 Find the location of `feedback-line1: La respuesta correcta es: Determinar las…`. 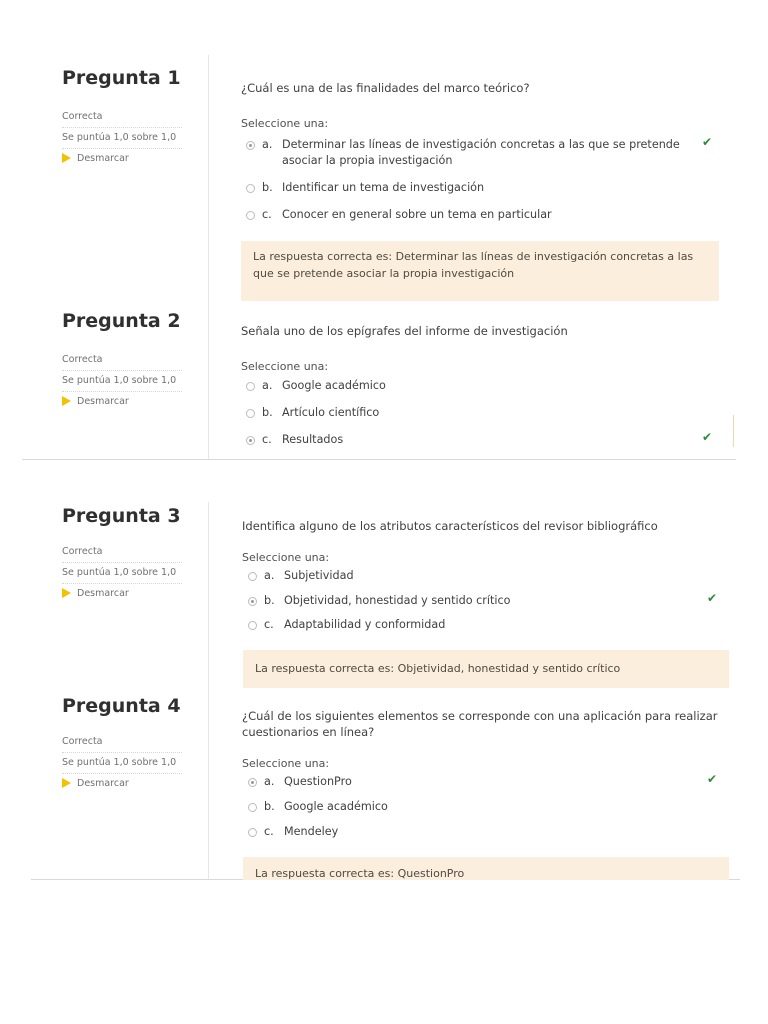

feedback-line1: La respuesta correcta es: Determinar las… is located at coordinates (473, 256).